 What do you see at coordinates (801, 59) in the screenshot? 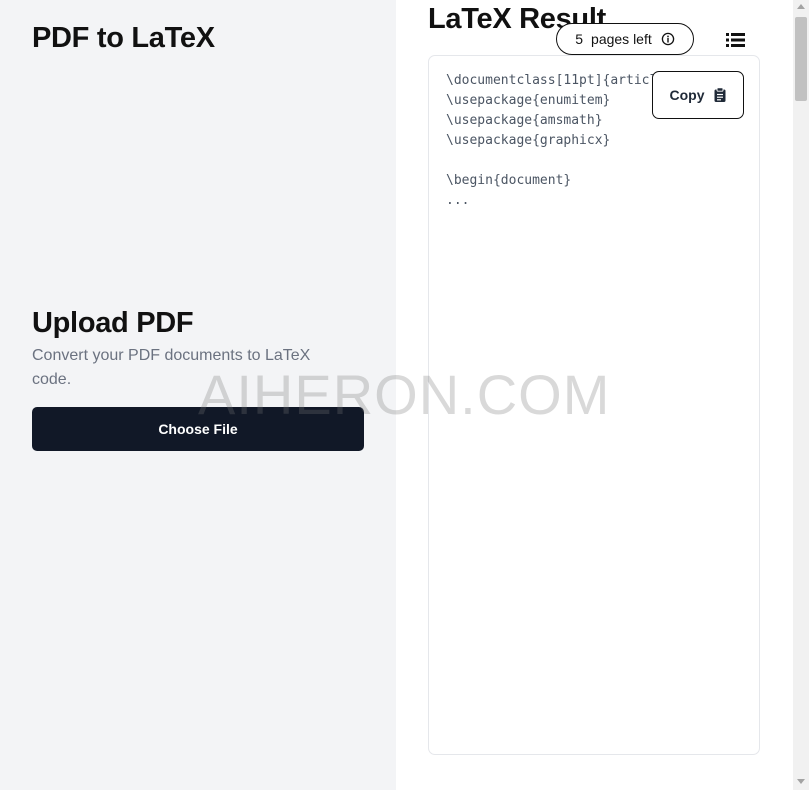
I see `scroll-thumb` at bounding box center [801, 59].